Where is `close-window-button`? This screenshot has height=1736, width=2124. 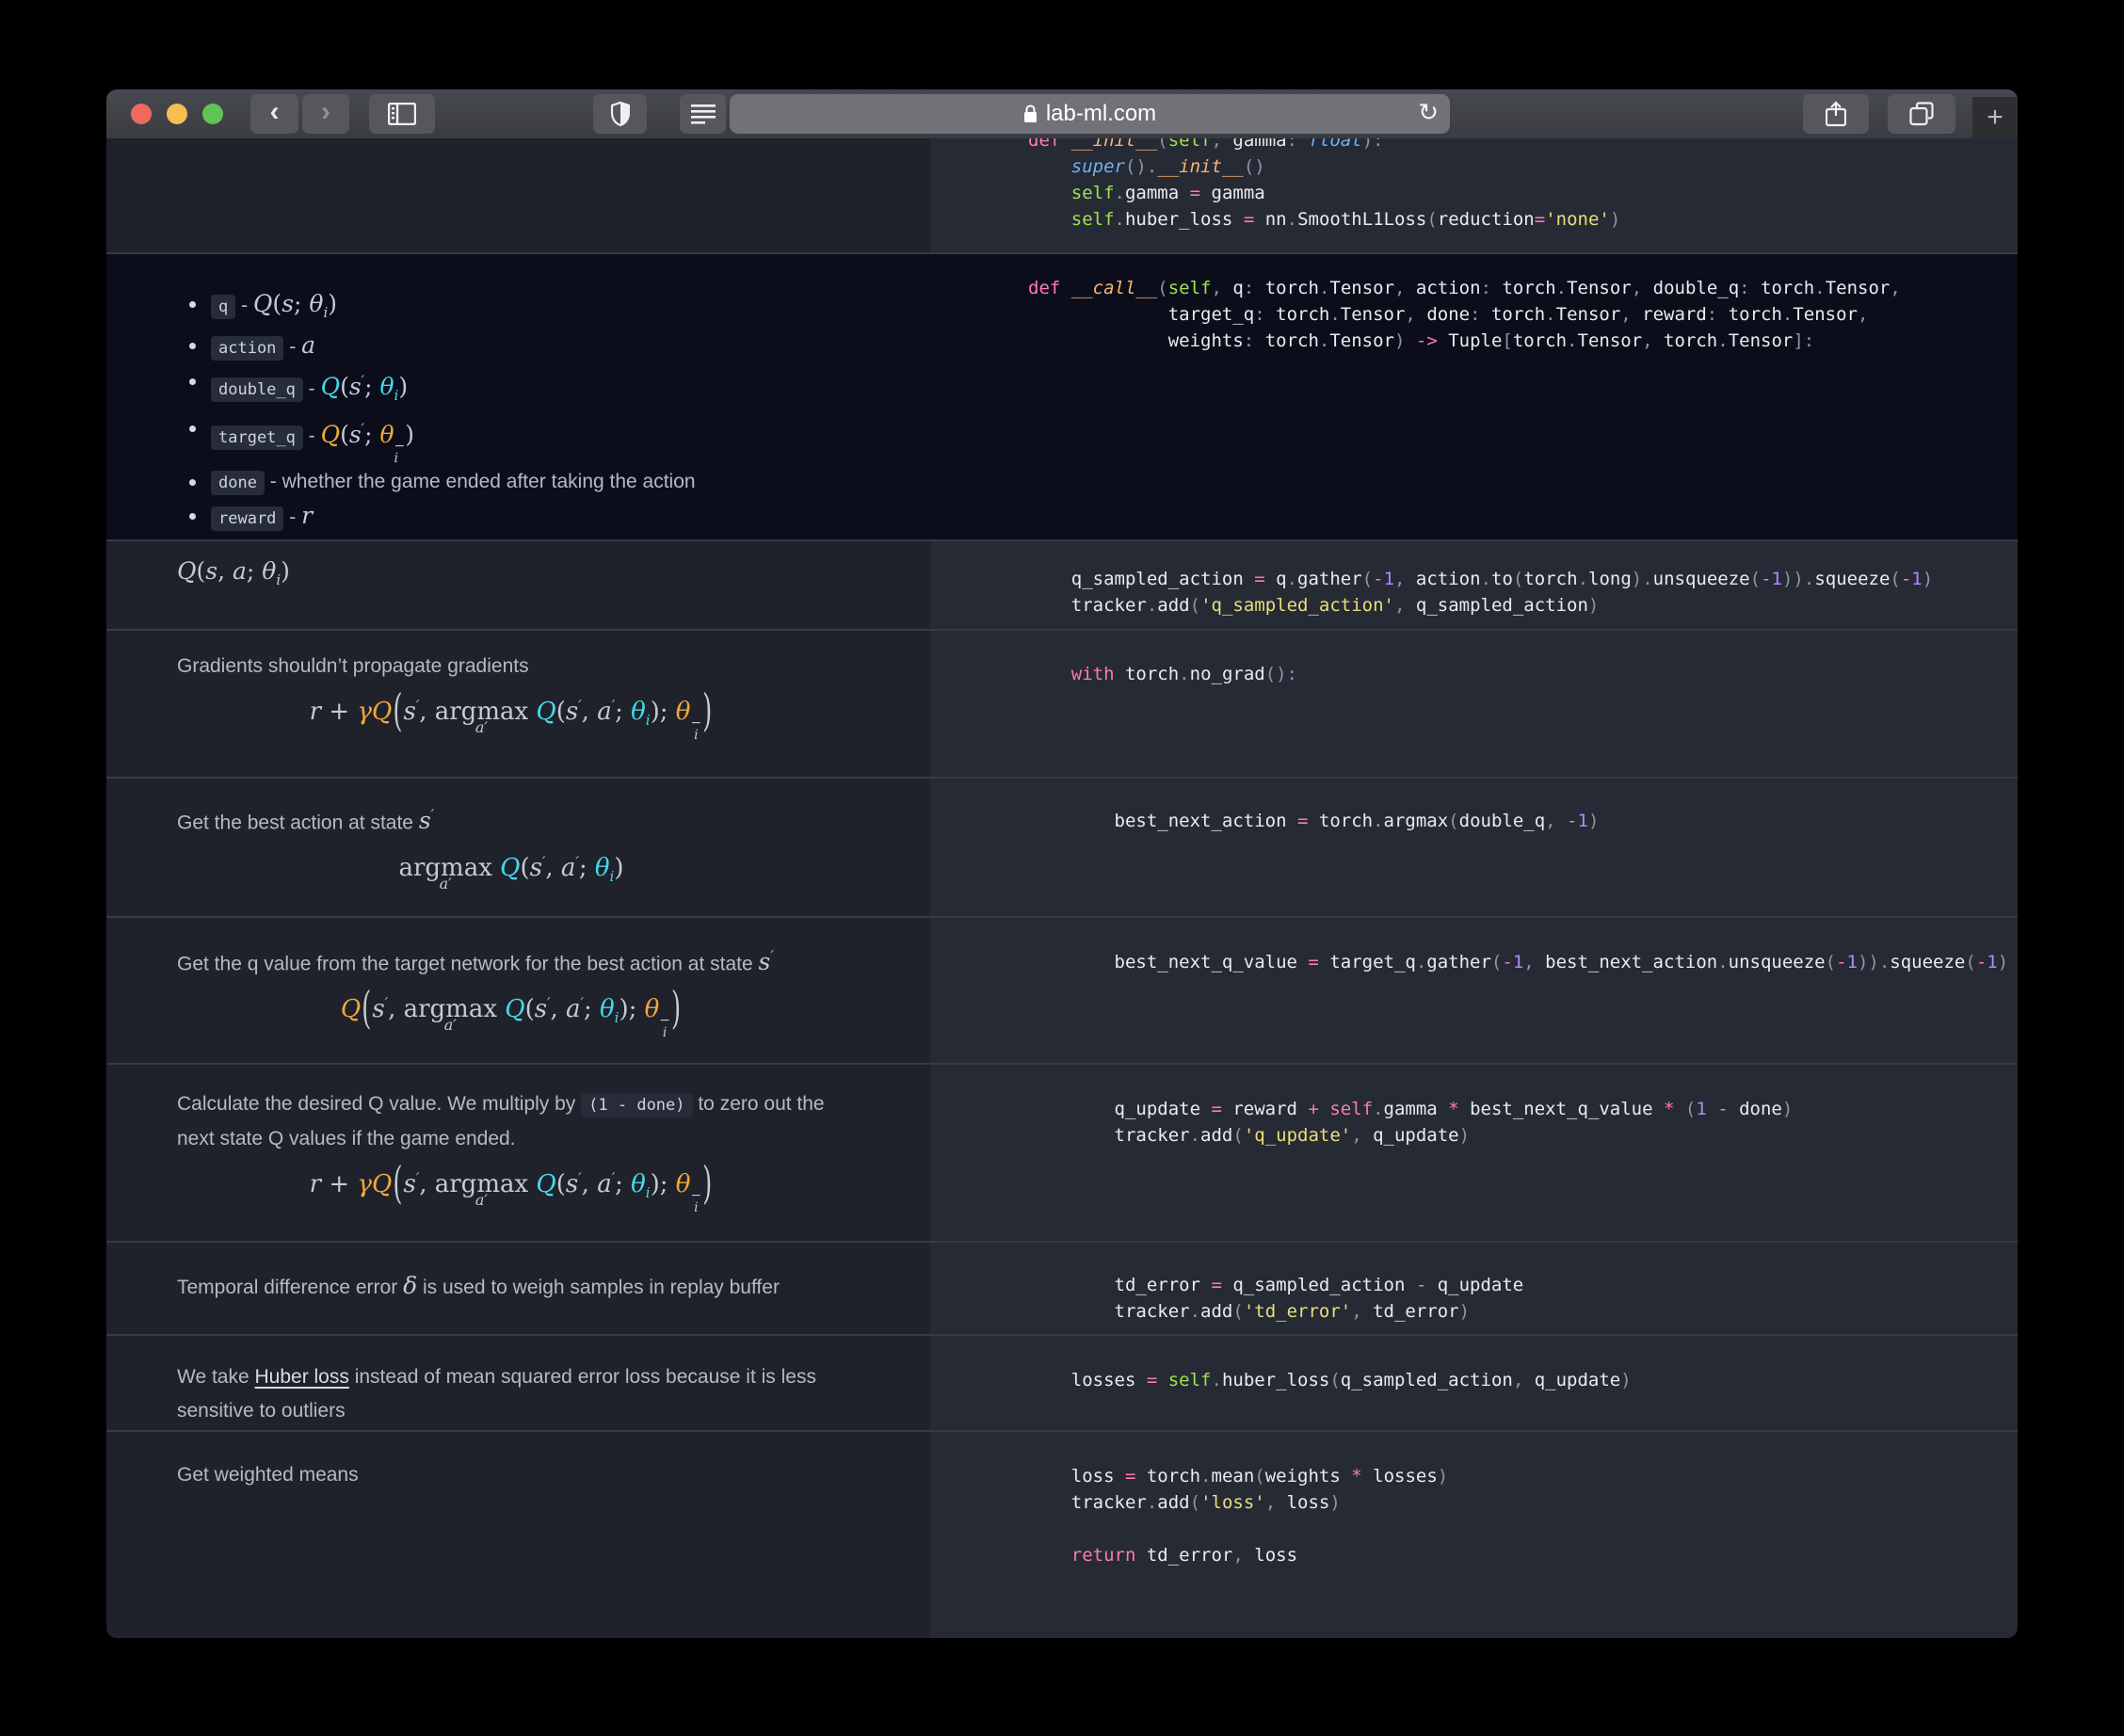 close-window-button is located at coordinates (141, 114).